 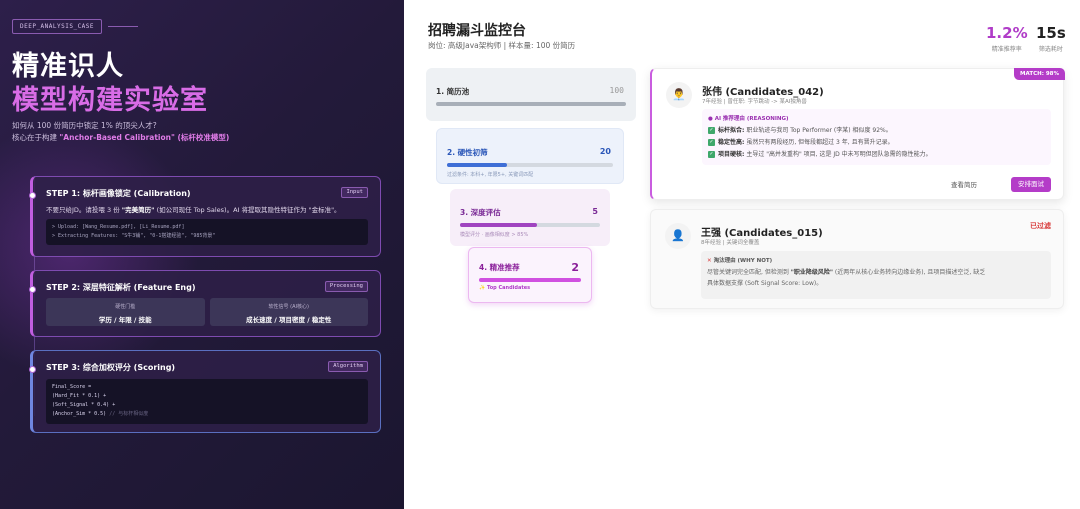 What do you see at coordinates (288, 312) in the screenshot?
I see `soft-signal-box: 软性信号 (AI核心) 成长速度 / 项目密度 / 稳定性` at bounding box center [288, 312].